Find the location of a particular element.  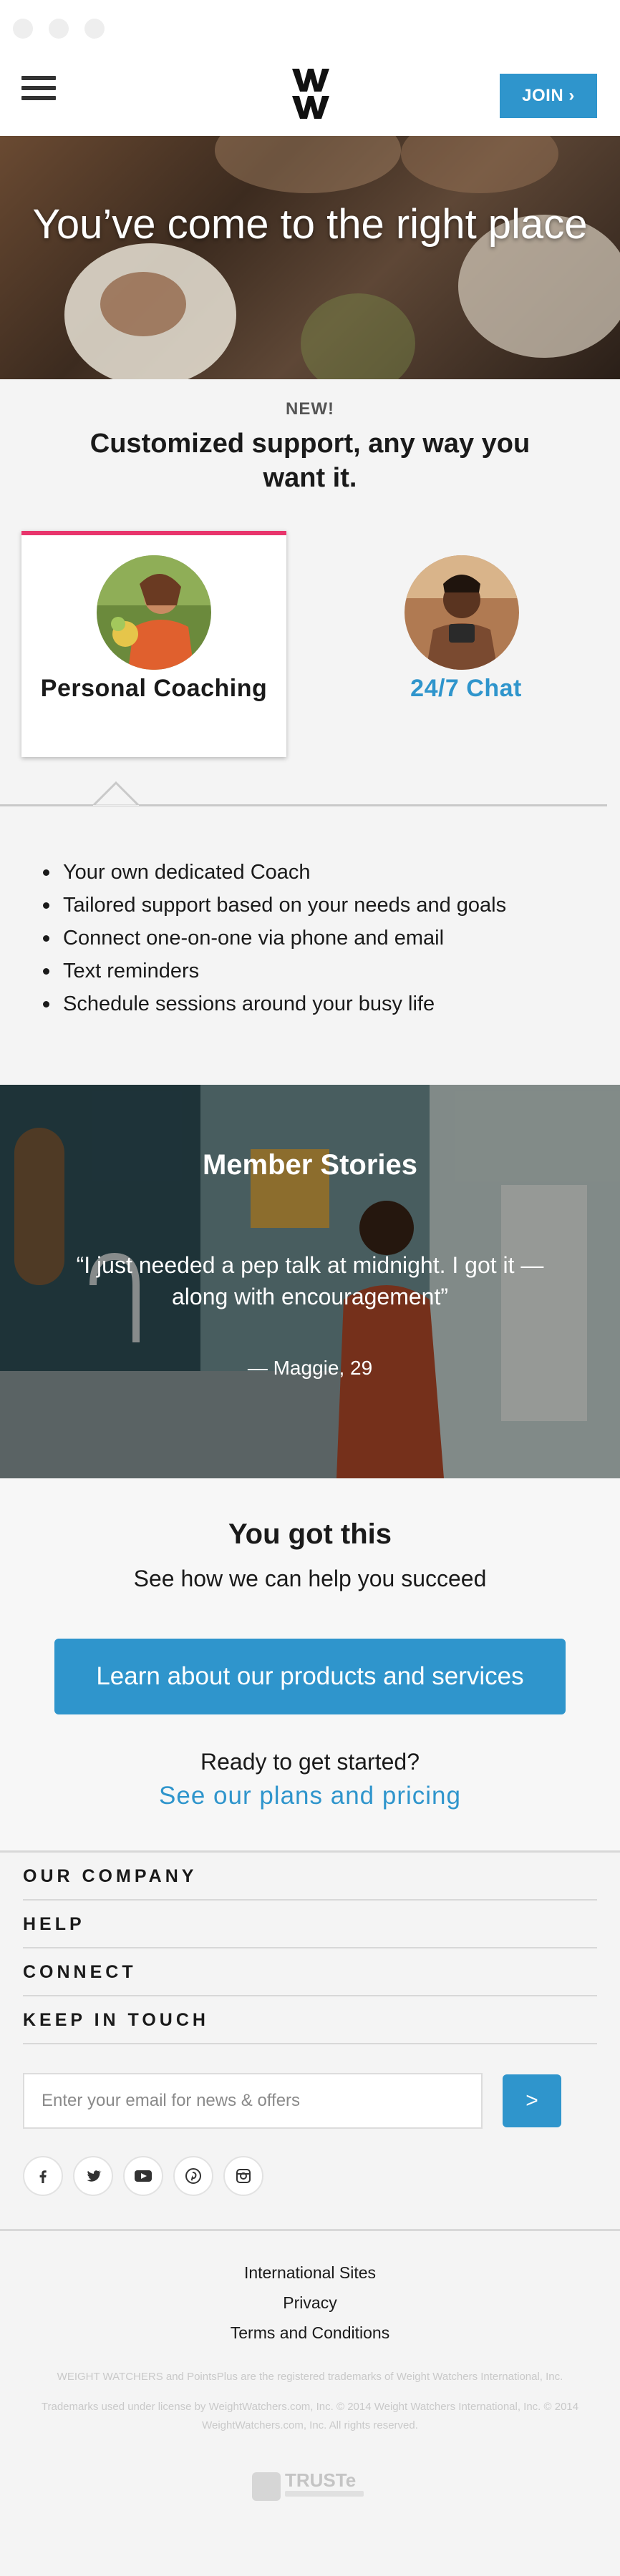

chat-label: 24/7 Chat is located at coordinates (466, 688).